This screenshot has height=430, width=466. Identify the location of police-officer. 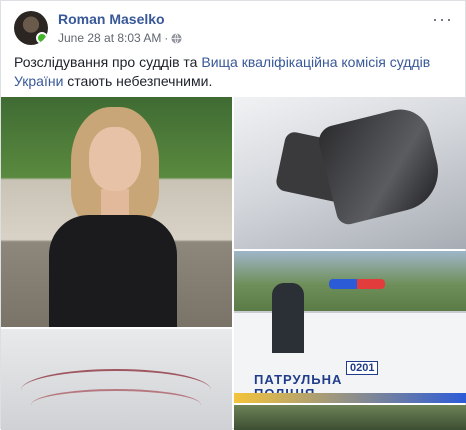
(288, 318).